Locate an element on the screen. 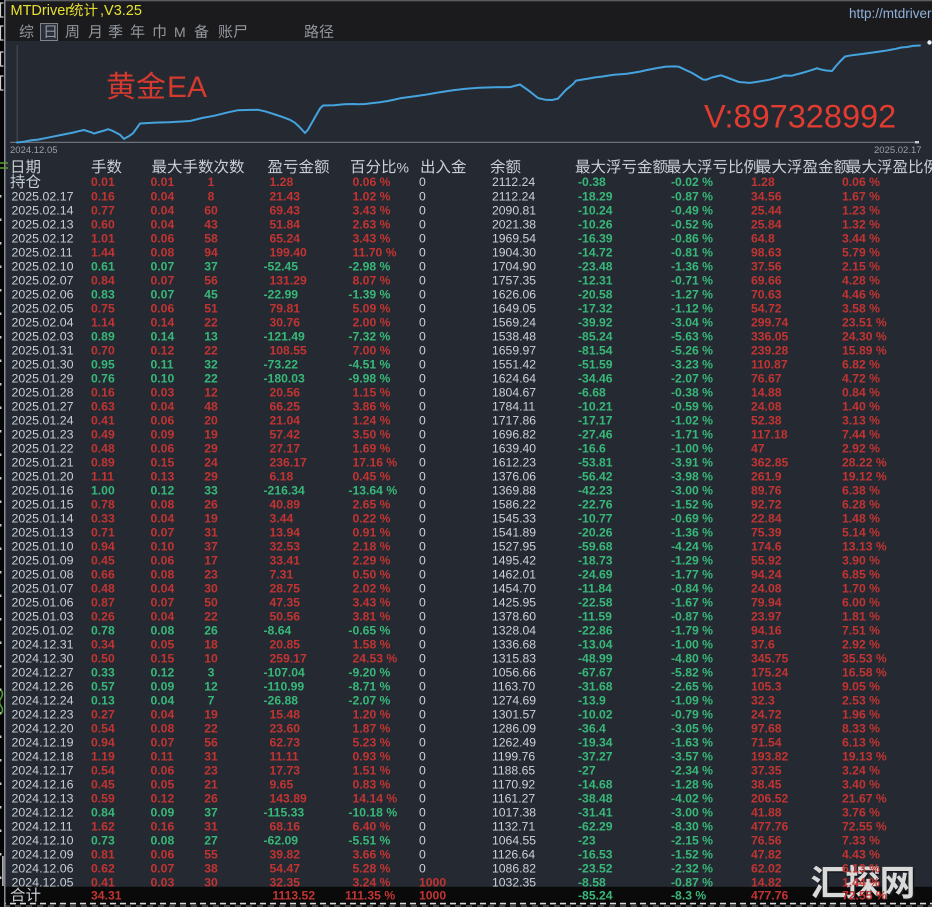  svg-text: 110.87 is located at coordinates (769, 364).